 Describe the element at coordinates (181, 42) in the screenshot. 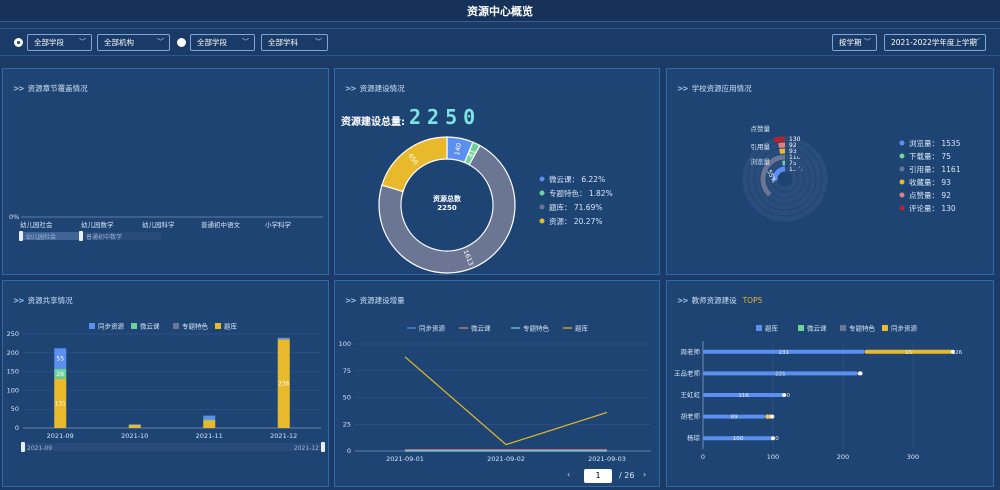

I see `radio-by-subject` at that location.